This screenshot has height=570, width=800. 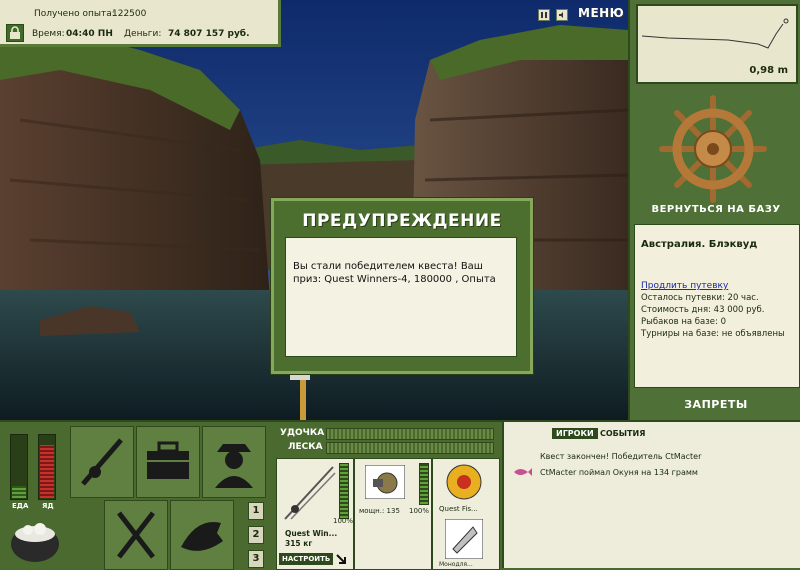 I want to click on day-cost: Стоимость дня: 43 000 руб., so click(x=703, y=310).